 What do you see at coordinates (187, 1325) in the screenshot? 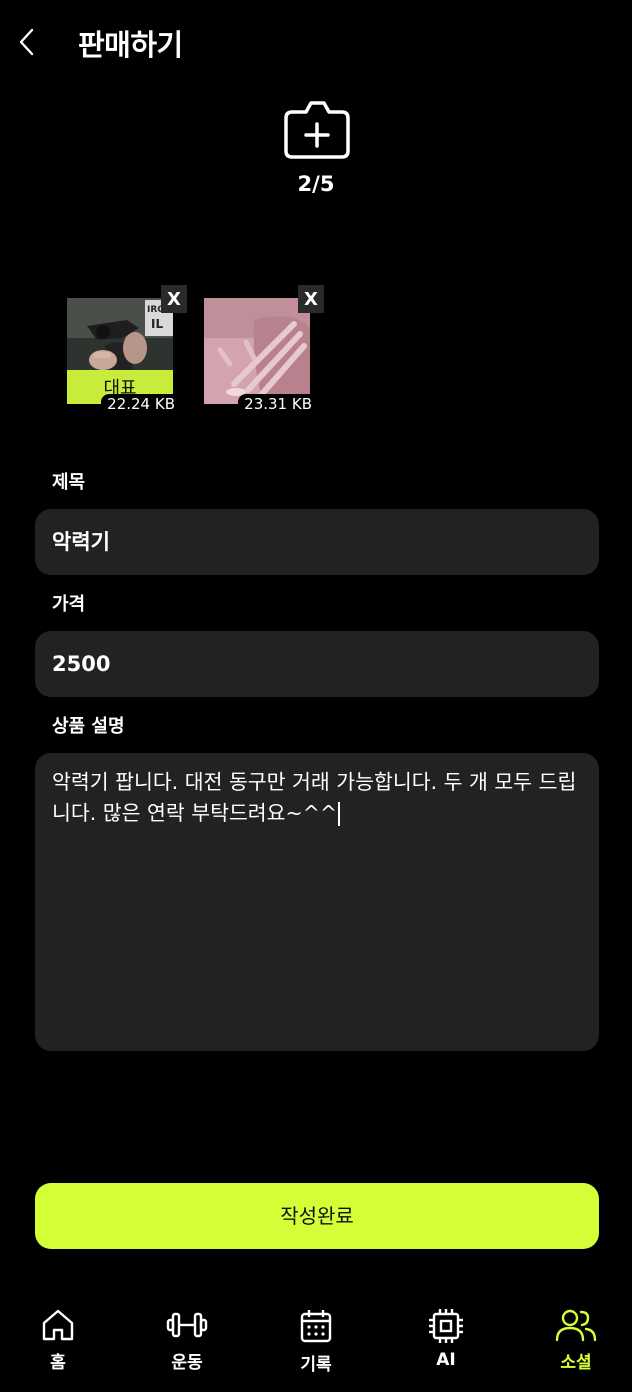
I see `dumbbell-icon` at bounding box center [187, 1325].